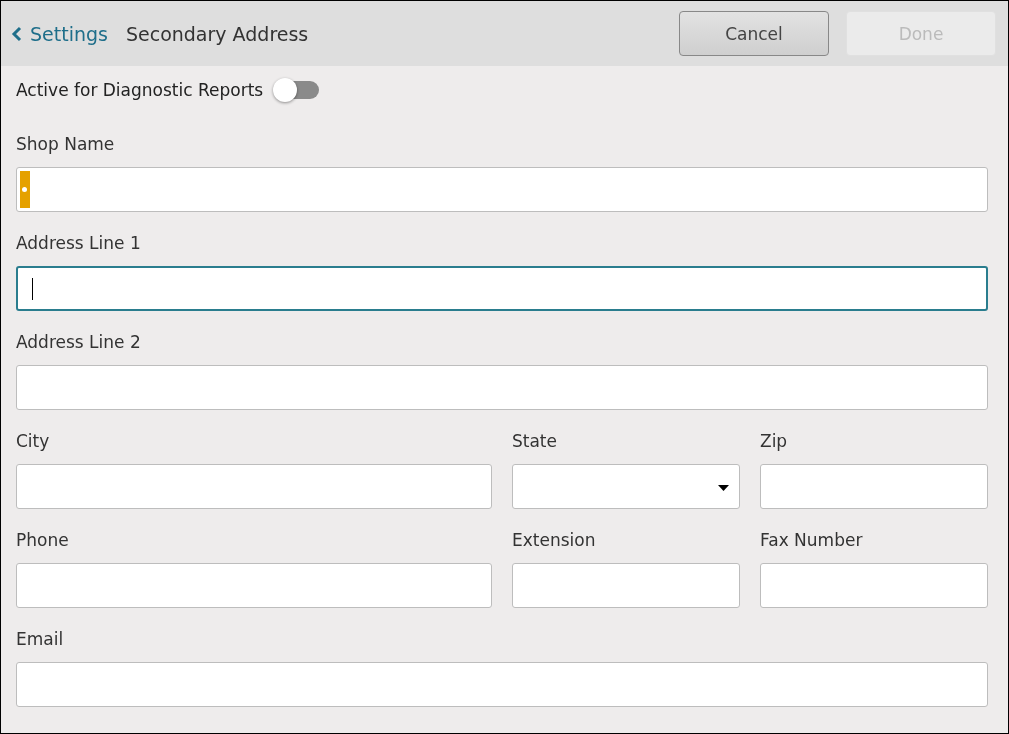 The height and width of the screenshot is (734, 1009). I want to click on marker-icon, so click(25, 189).